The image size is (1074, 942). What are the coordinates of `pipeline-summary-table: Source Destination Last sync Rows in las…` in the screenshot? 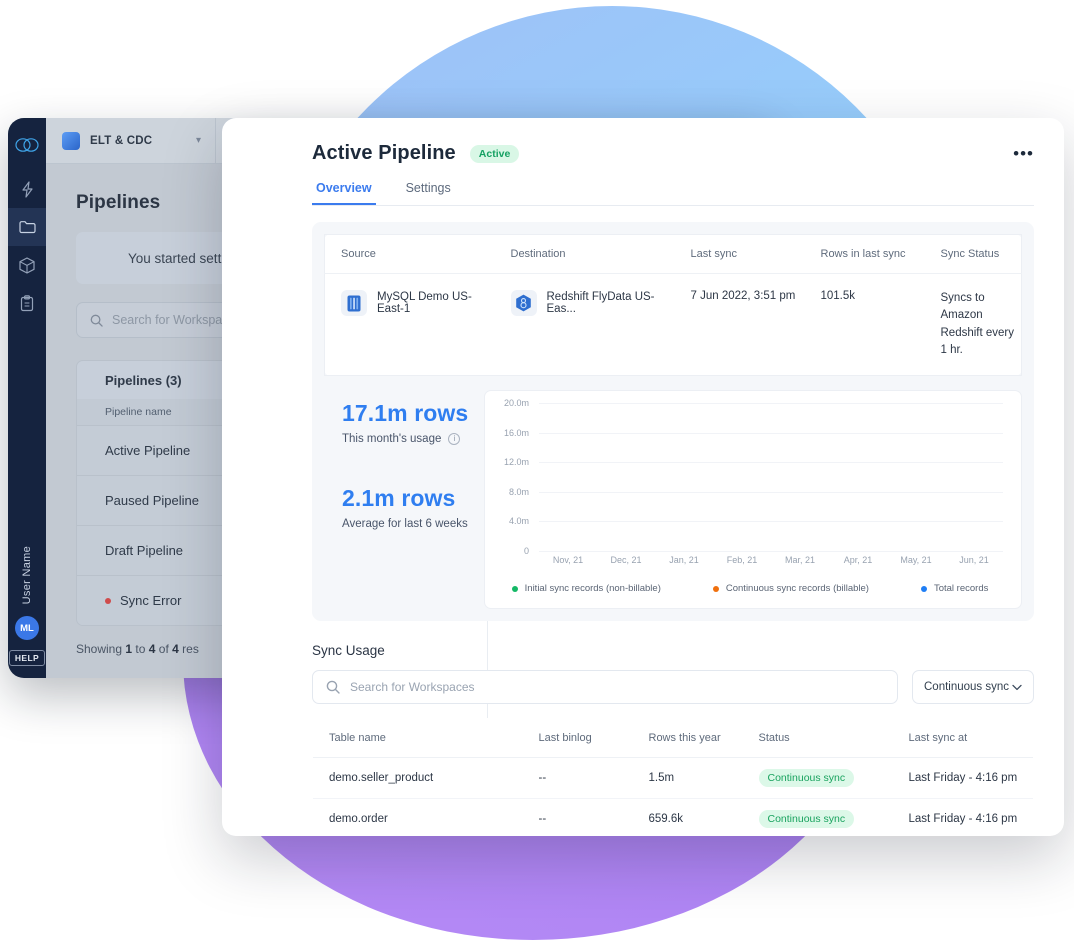 It's located at (673, 305).